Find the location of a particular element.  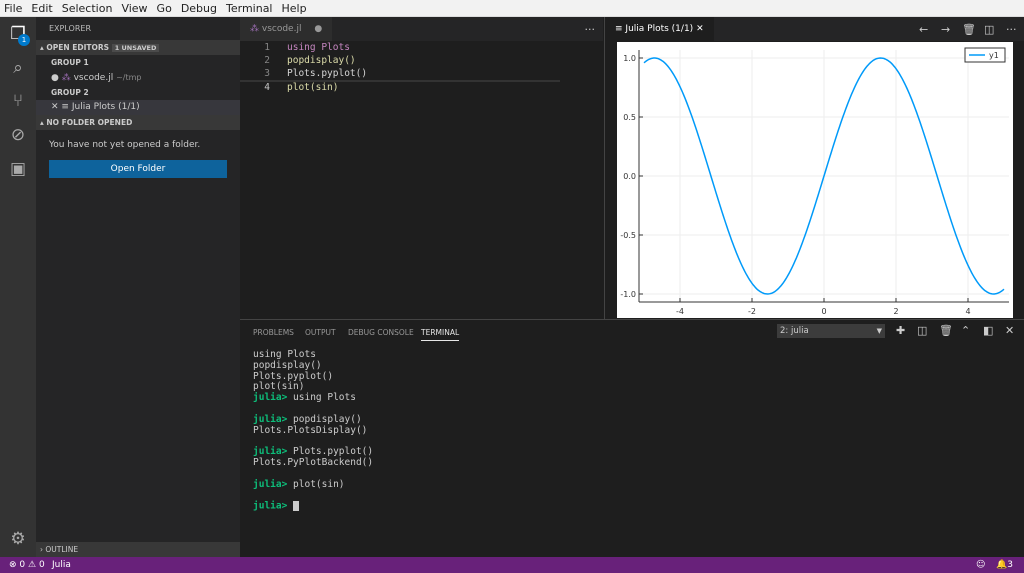

maximize-panel-icon: ◧ is located at coordinates (988, 330).